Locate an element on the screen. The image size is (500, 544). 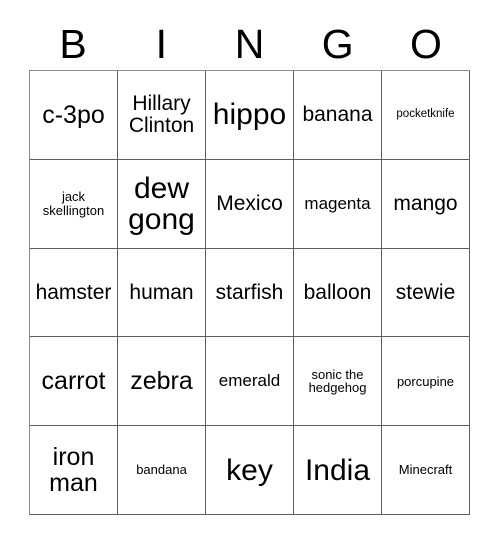
bingo-cell: starfish is located at coordinates (250, 293).